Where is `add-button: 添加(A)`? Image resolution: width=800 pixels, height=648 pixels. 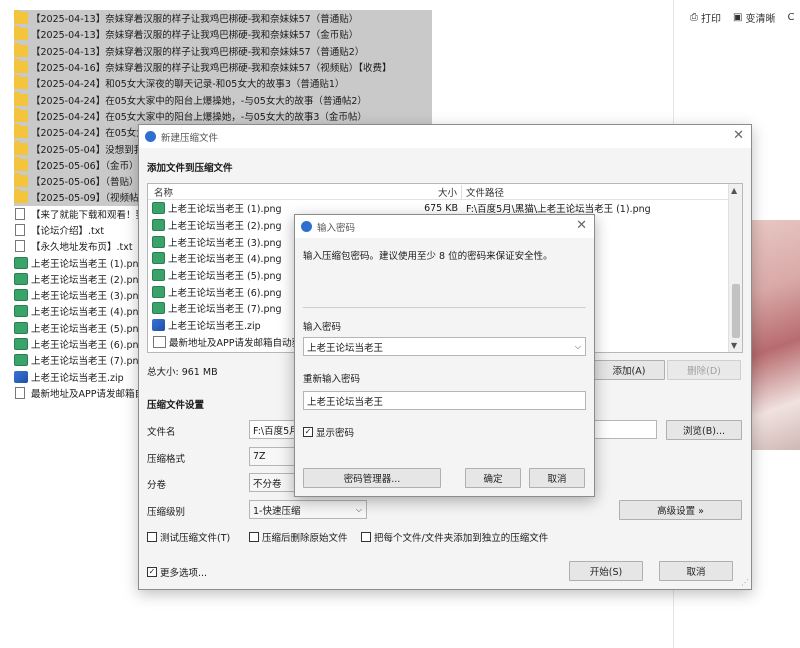 add-button: 添加(A) is located at coordinates (629, 370).